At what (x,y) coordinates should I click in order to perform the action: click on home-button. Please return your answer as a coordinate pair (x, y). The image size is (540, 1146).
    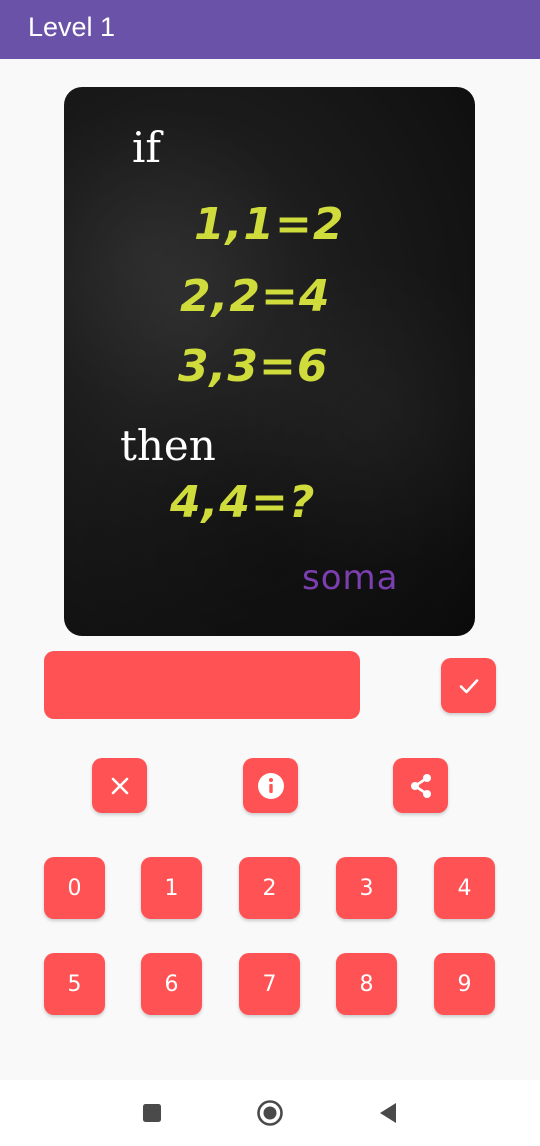
    Looking at the image, I should click on (270, 1113).